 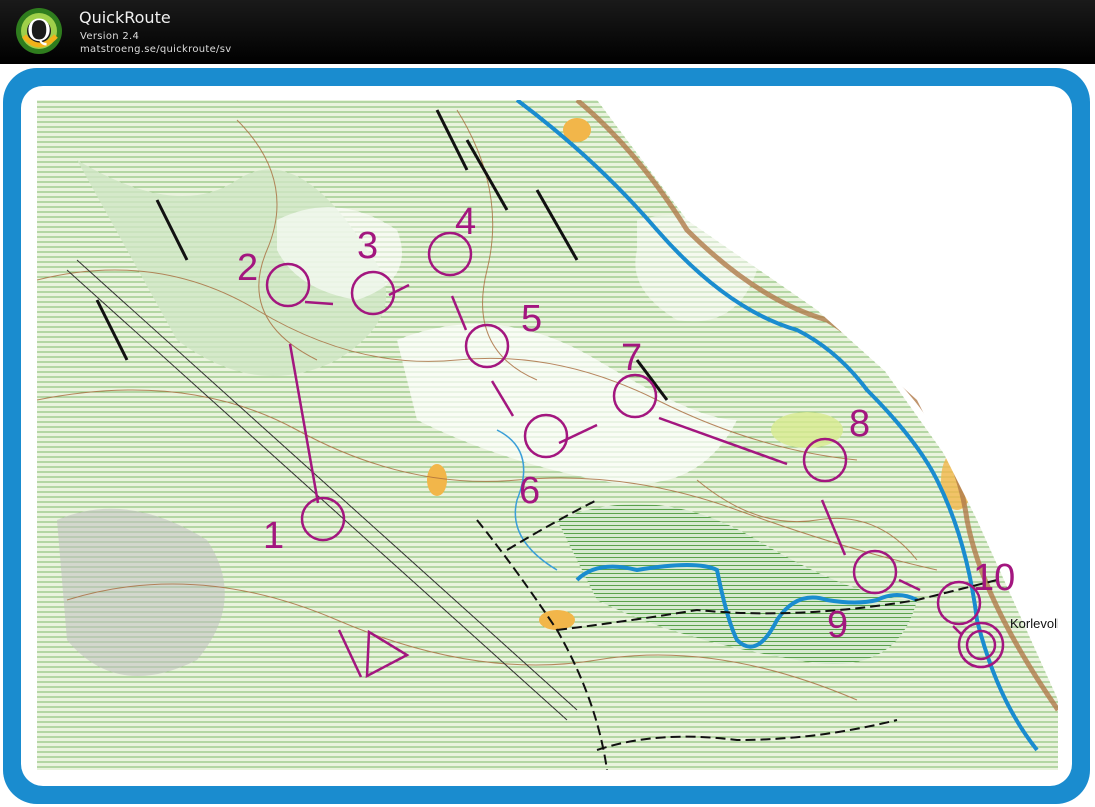 What do you see at coordinates (837, 625) in the screenshot?
I see `control-number-9: 9` at bounding box center [837, 625].